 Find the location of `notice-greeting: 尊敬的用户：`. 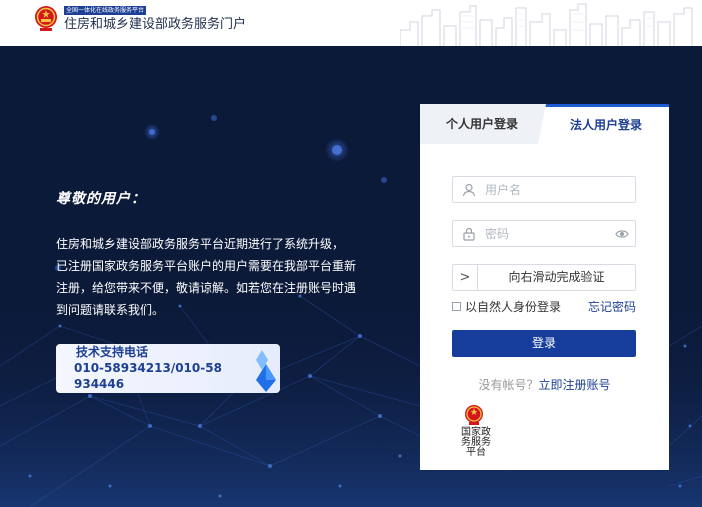

notice-greeting: 尊敬的用户： is located at coordinates (101, 199).